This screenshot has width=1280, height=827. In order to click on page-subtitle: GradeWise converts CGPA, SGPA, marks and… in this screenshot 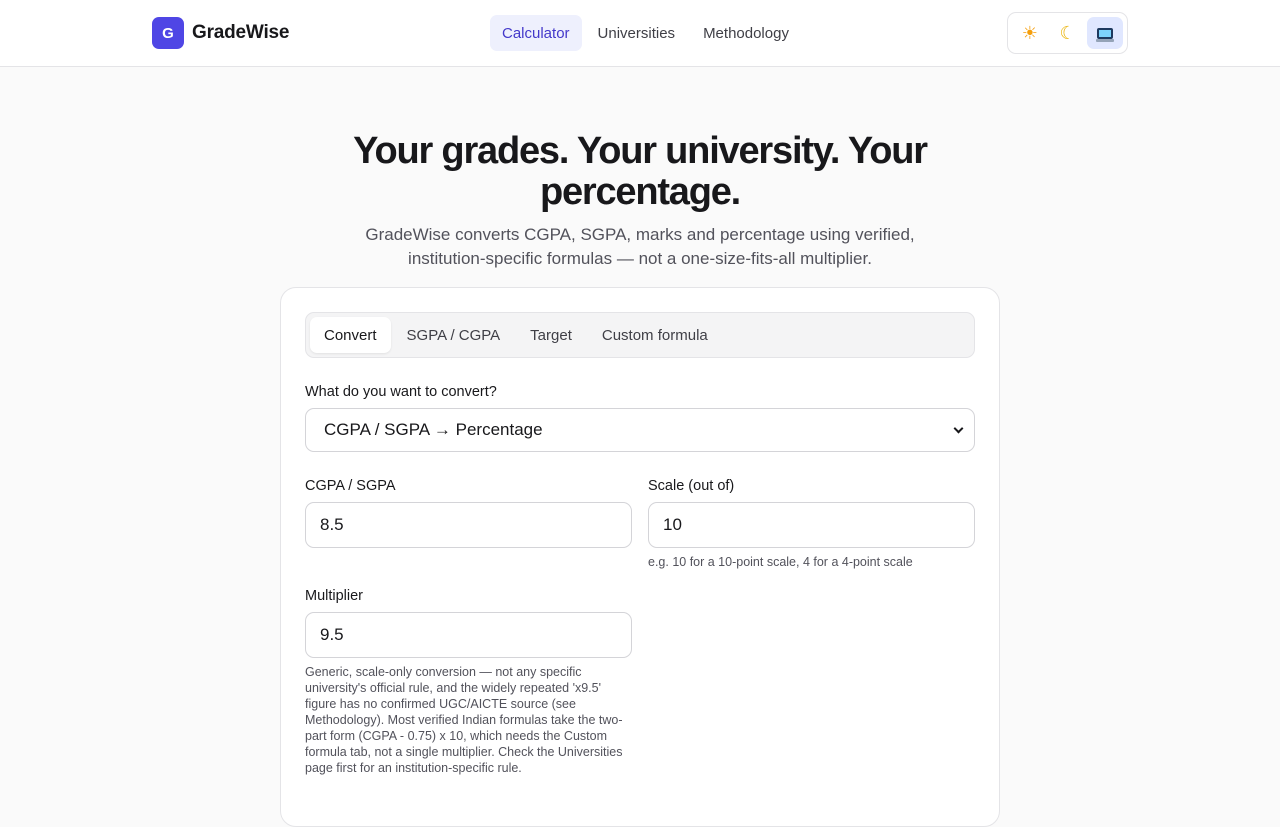, I will do `click(640, 246)`.